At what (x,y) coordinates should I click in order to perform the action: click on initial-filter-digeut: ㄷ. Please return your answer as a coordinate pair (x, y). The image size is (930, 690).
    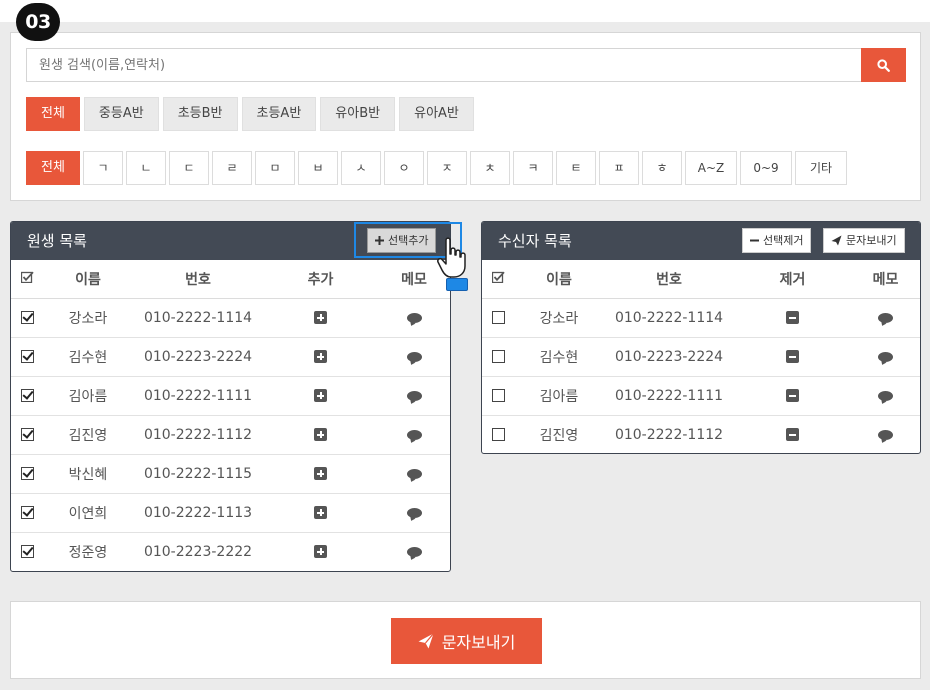
    Looking at the image, I should click on (189, 168).